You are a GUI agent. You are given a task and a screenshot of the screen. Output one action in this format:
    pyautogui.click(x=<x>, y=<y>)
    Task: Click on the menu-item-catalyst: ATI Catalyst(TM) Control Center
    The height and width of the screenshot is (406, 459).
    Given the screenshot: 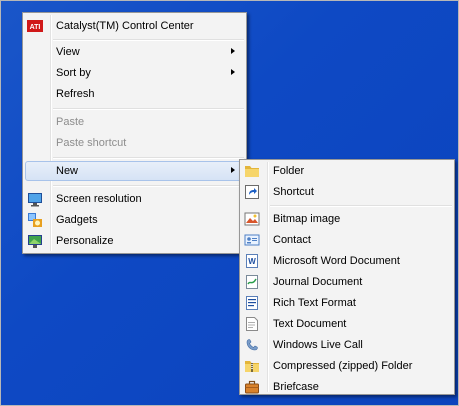 What is the action you would take?
    pyautogui.click(x=134, y=26)
    